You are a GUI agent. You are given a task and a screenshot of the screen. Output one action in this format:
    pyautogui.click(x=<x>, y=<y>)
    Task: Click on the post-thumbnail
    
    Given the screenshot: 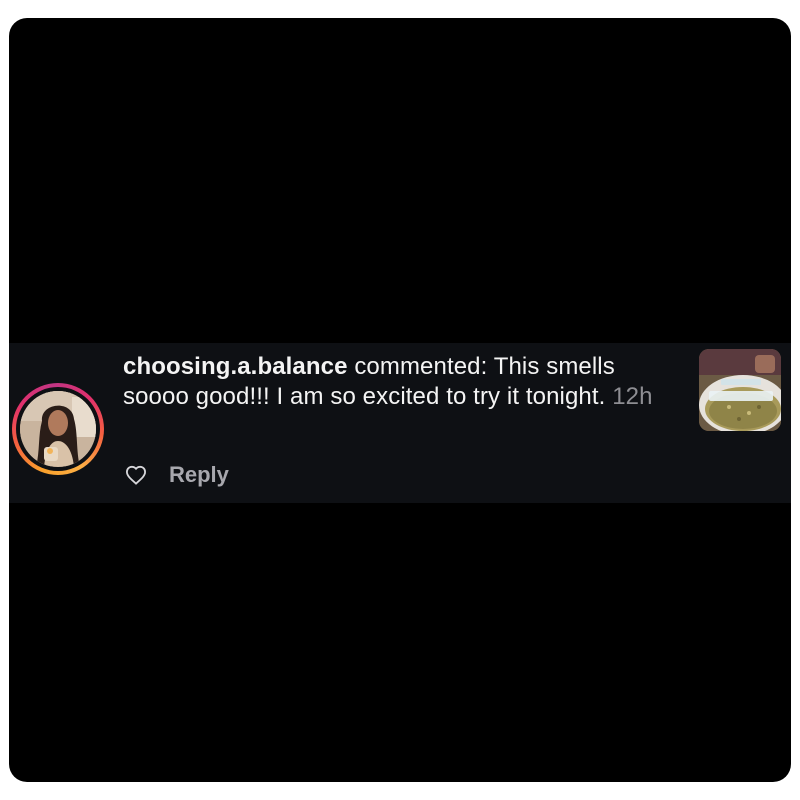 What is the action you would take?
    pyautogui.click(x=740, y=390)
    